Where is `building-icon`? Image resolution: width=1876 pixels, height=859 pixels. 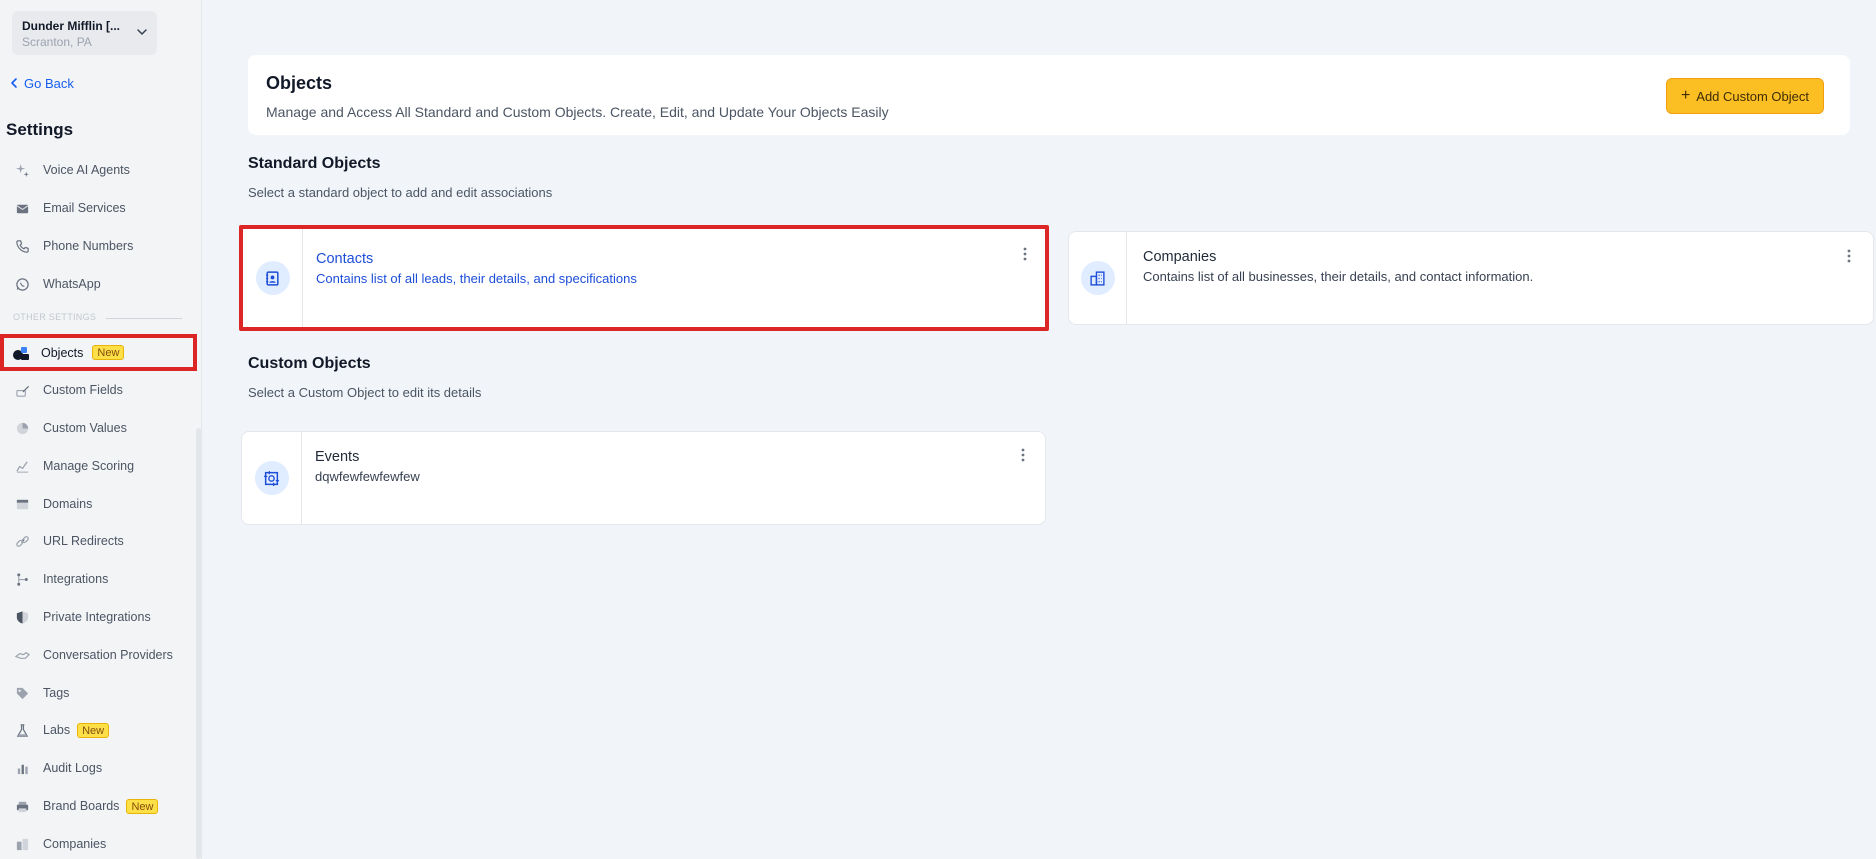
building-icon is located at coordinates (1097, 278).